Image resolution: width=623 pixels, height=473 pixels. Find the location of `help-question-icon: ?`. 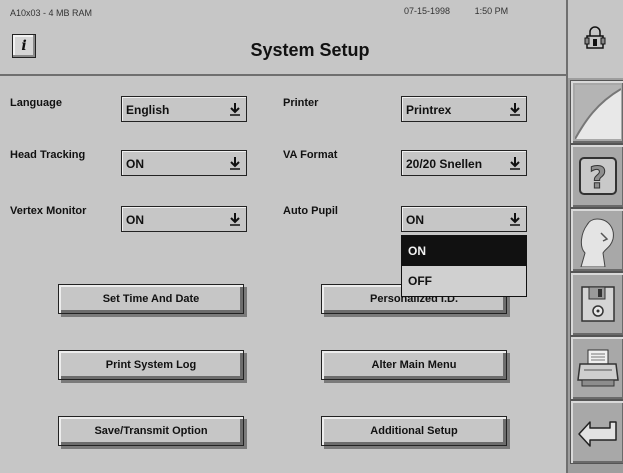

help-question-icon: ? is located at coordinates (597, 177).